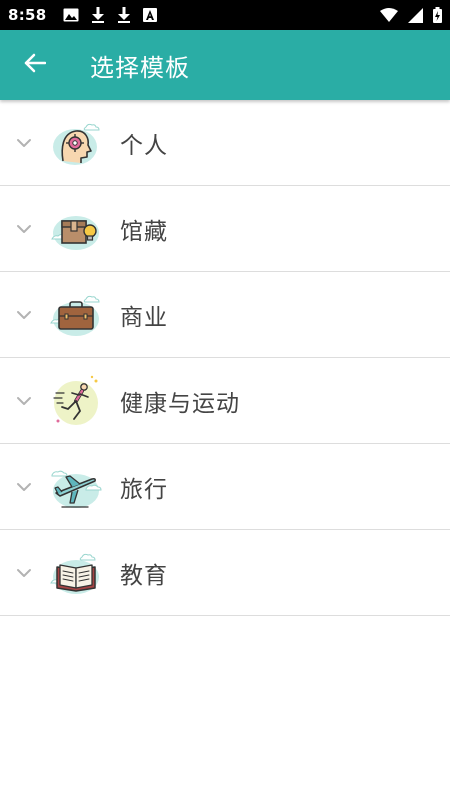 The image size is (450, 800). What do you see at coordinates (76, 315) in the screenshot?
I see `briefcase-icon` at bounding box center [76, 315].